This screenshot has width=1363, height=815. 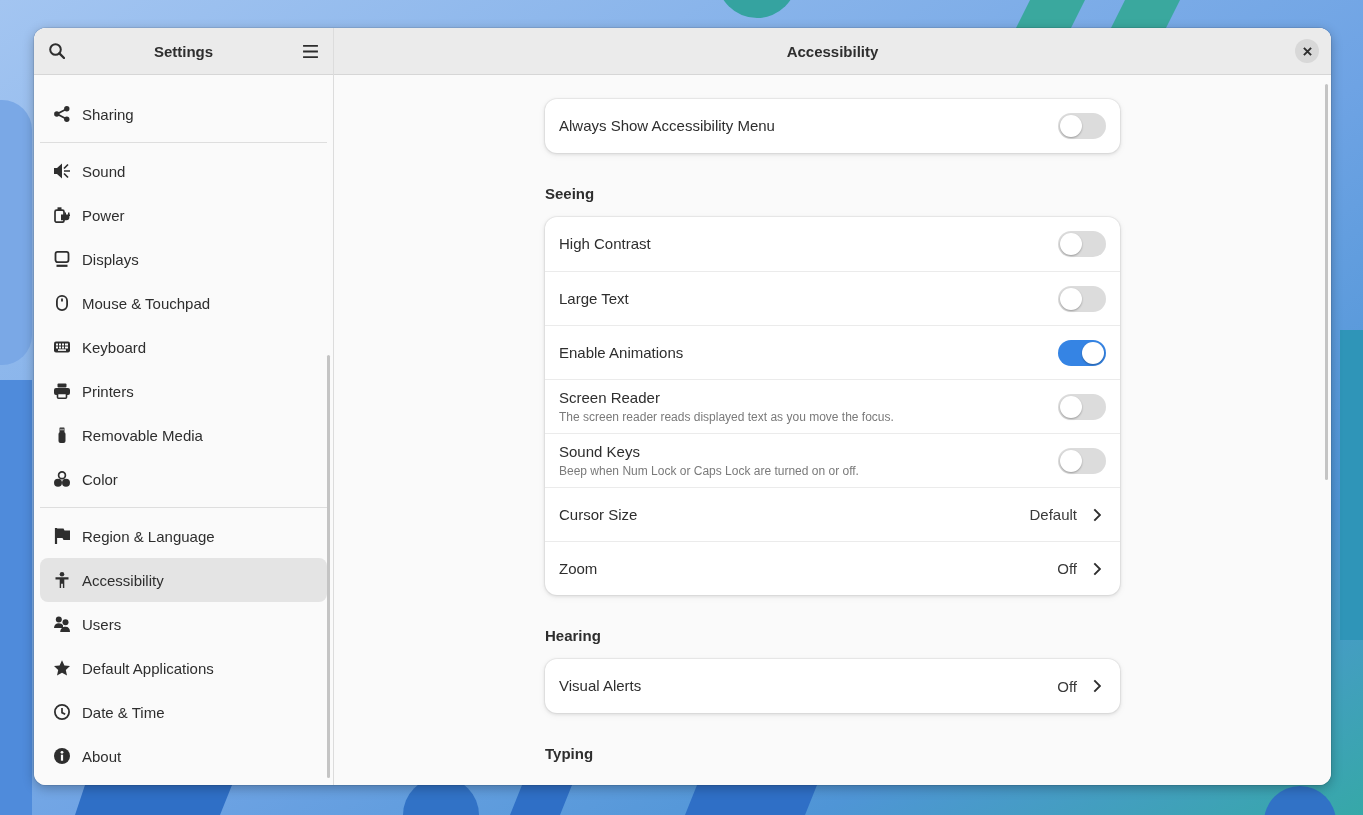 I want to click on sidebar-item: Region & Language, so click(x=183, y=536).